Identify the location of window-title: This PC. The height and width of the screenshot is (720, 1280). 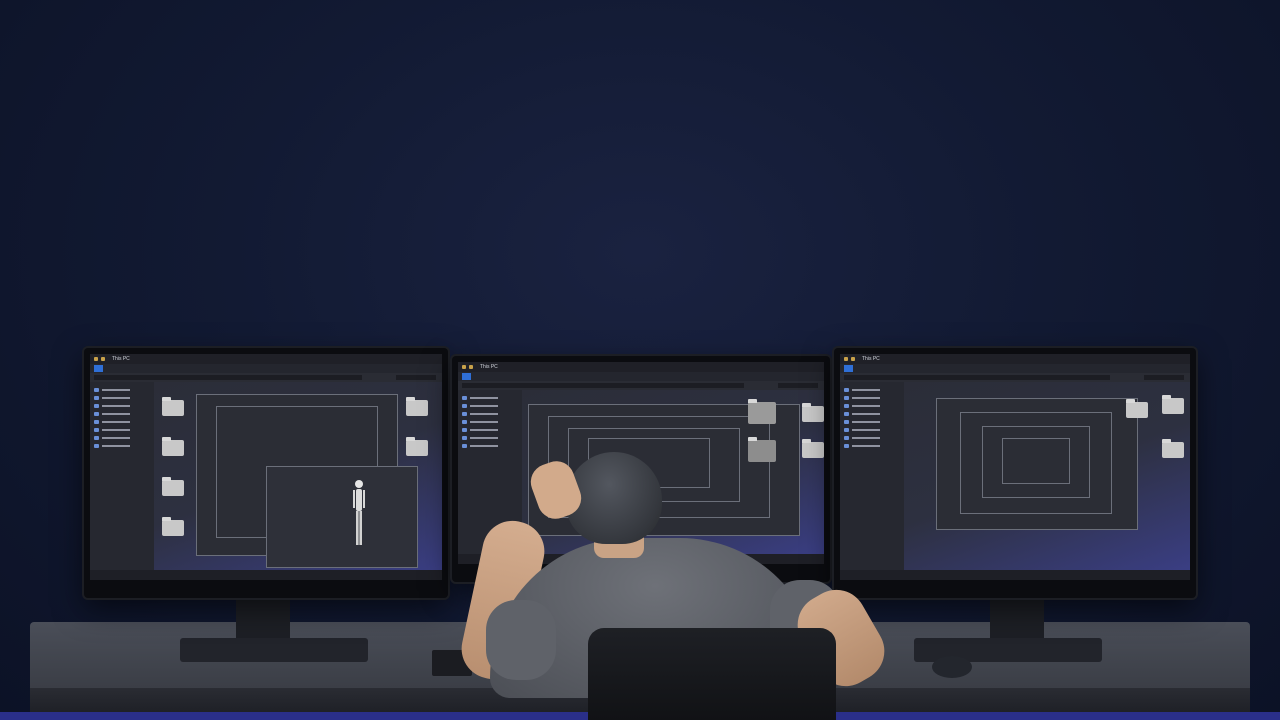
(121, 359).